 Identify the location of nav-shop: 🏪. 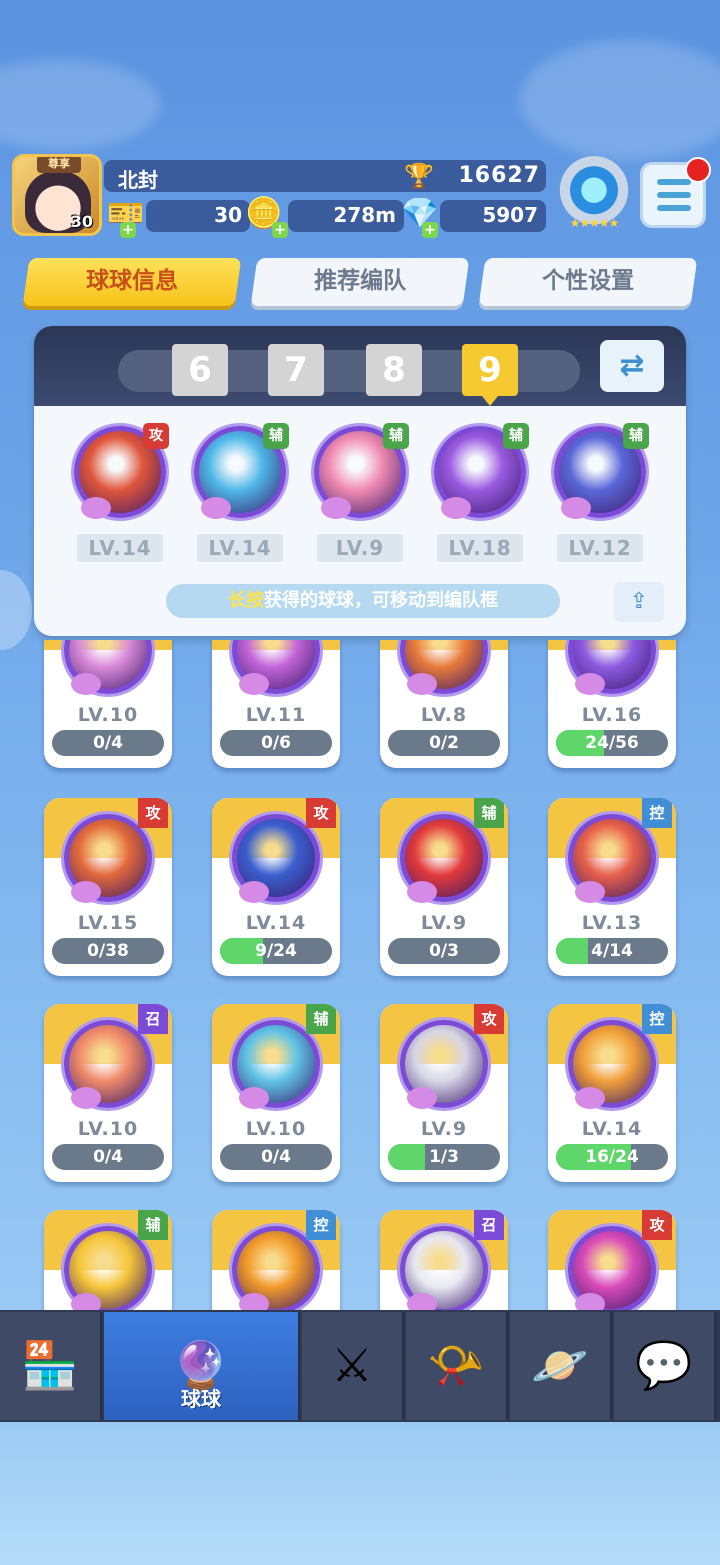
(51, 1366).